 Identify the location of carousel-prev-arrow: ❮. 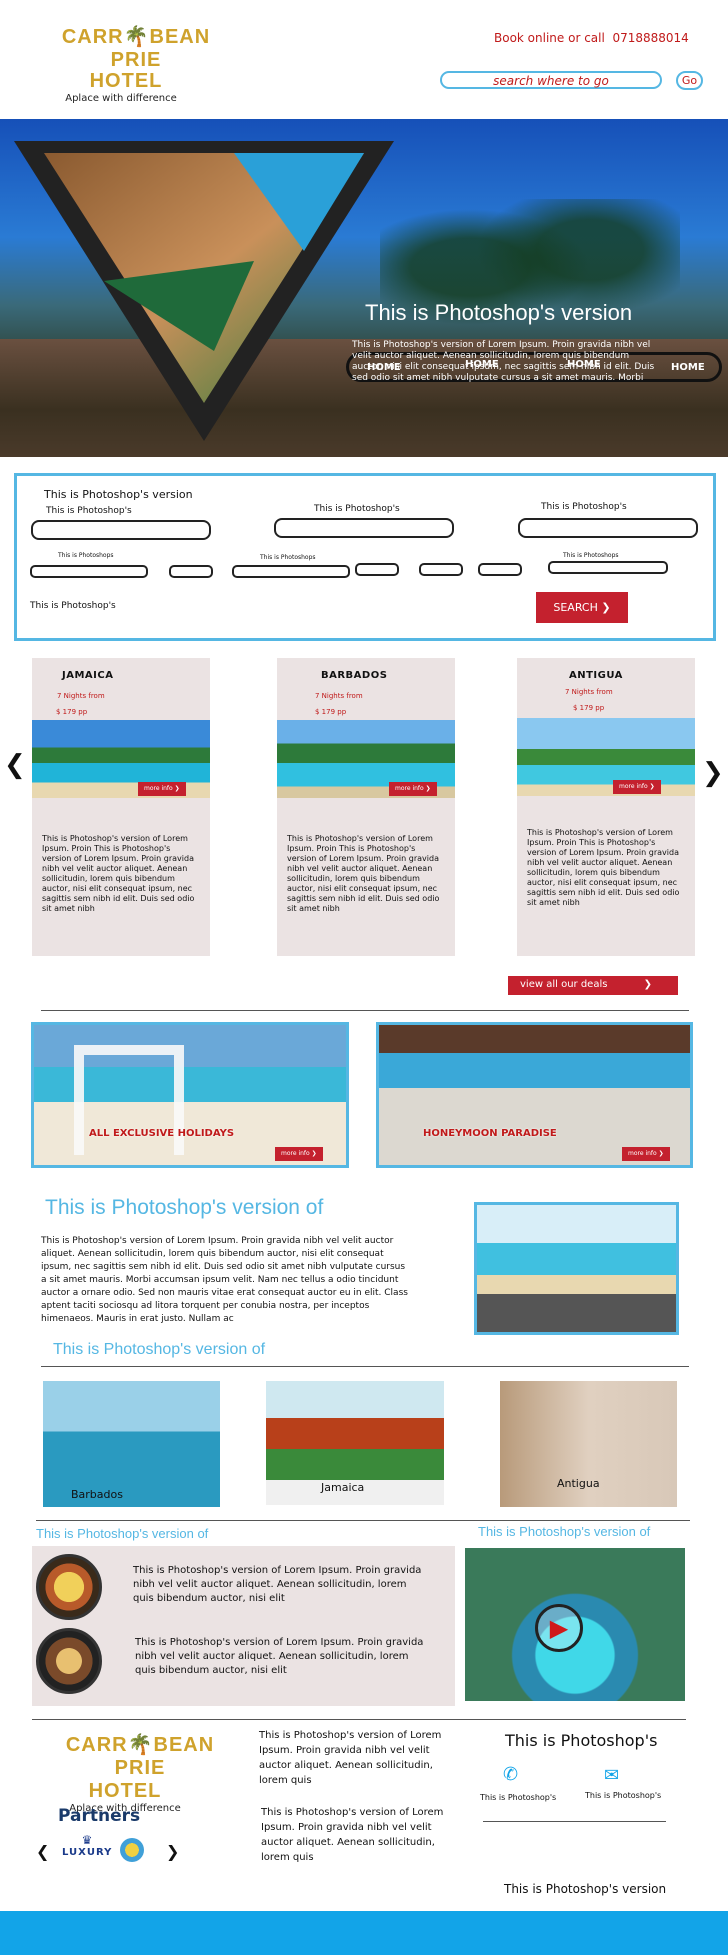
(15, 765).